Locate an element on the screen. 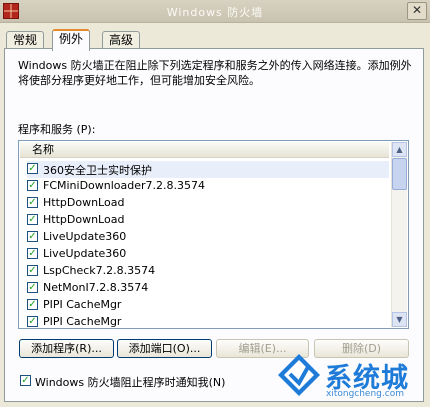  window-title: Windows 防火墙 is located at coordinates (215, 12).